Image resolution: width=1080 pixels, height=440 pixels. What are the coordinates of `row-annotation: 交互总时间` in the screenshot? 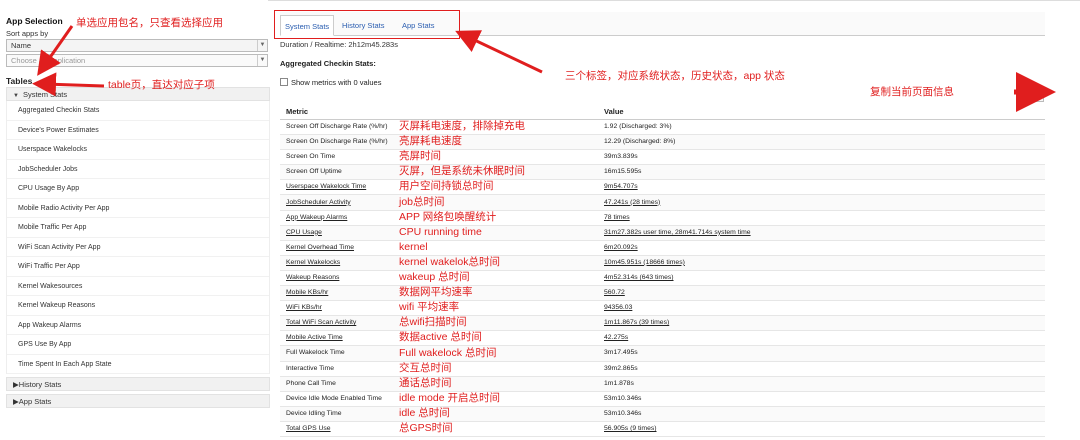 It's located at (425, 367).